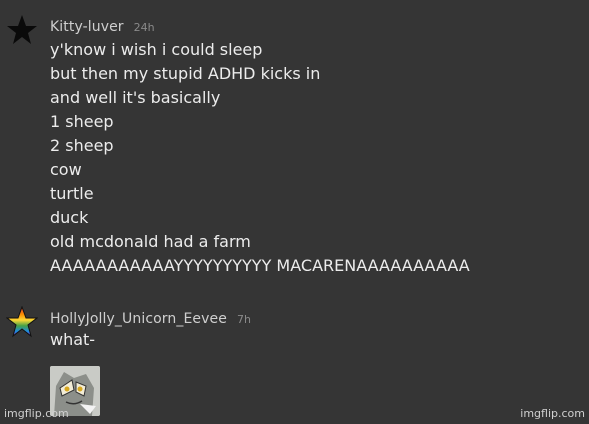  I want to click on message-line: AAAAAAAAAAAYYYYYYYYYY MACARENAAAAAAAAAA, so click(260, 265).